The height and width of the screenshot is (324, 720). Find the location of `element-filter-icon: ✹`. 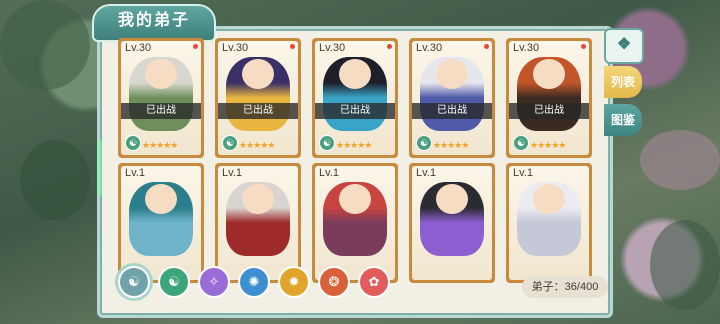

element-filter-icon: ✹ is located at coordinates (294, 282).